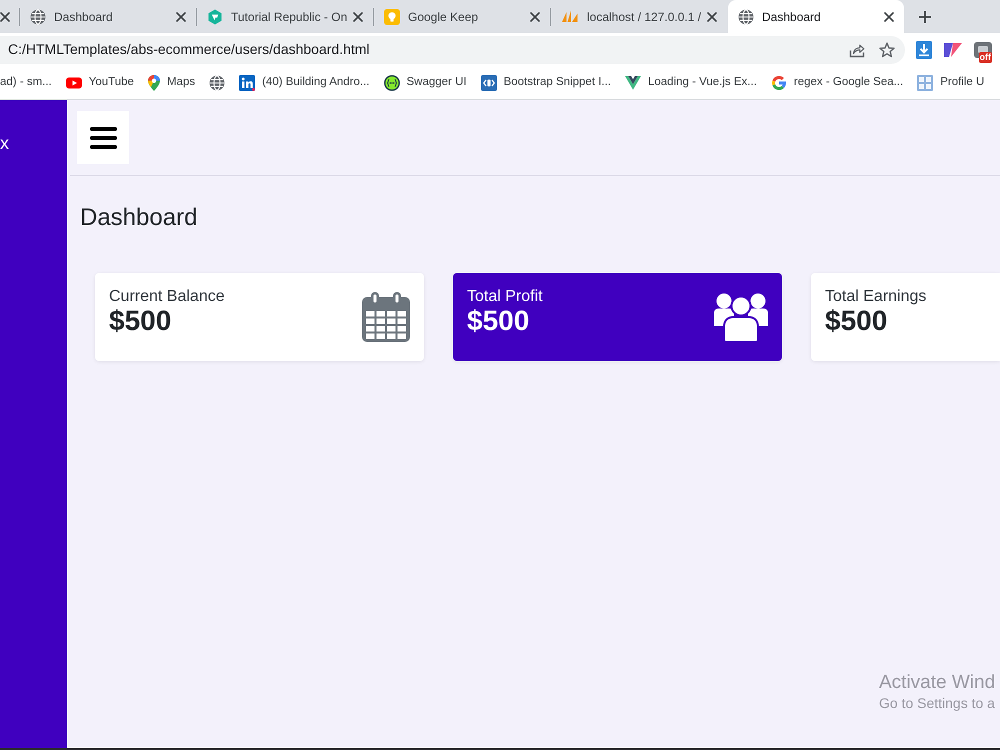  I want to click on sail-icon, so click(570, 16).